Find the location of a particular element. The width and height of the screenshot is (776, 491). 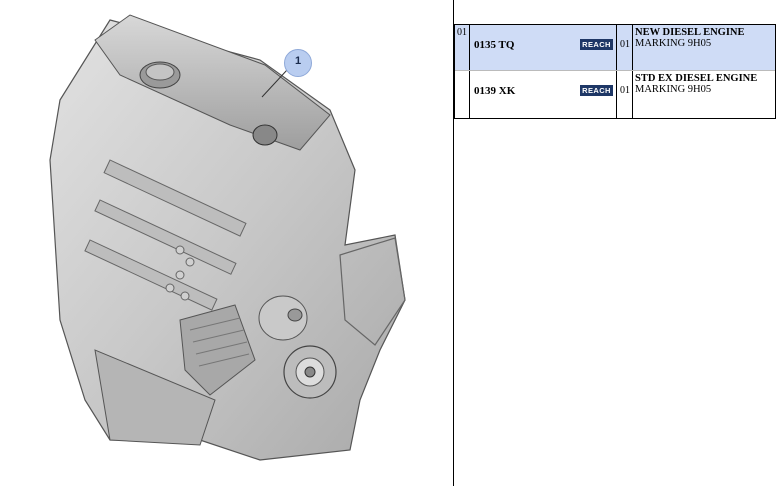

part-description-title: STD EX DIESEL ENGINE is located at coordinates (696, 78).